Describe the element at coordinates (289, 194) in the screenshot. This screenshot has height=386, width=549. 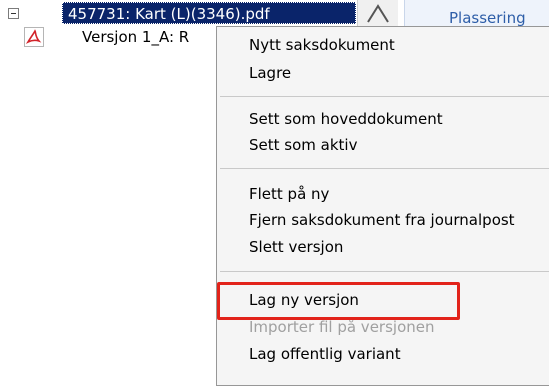
I see `menu-item-merge-again: Flett på ny` at that location.